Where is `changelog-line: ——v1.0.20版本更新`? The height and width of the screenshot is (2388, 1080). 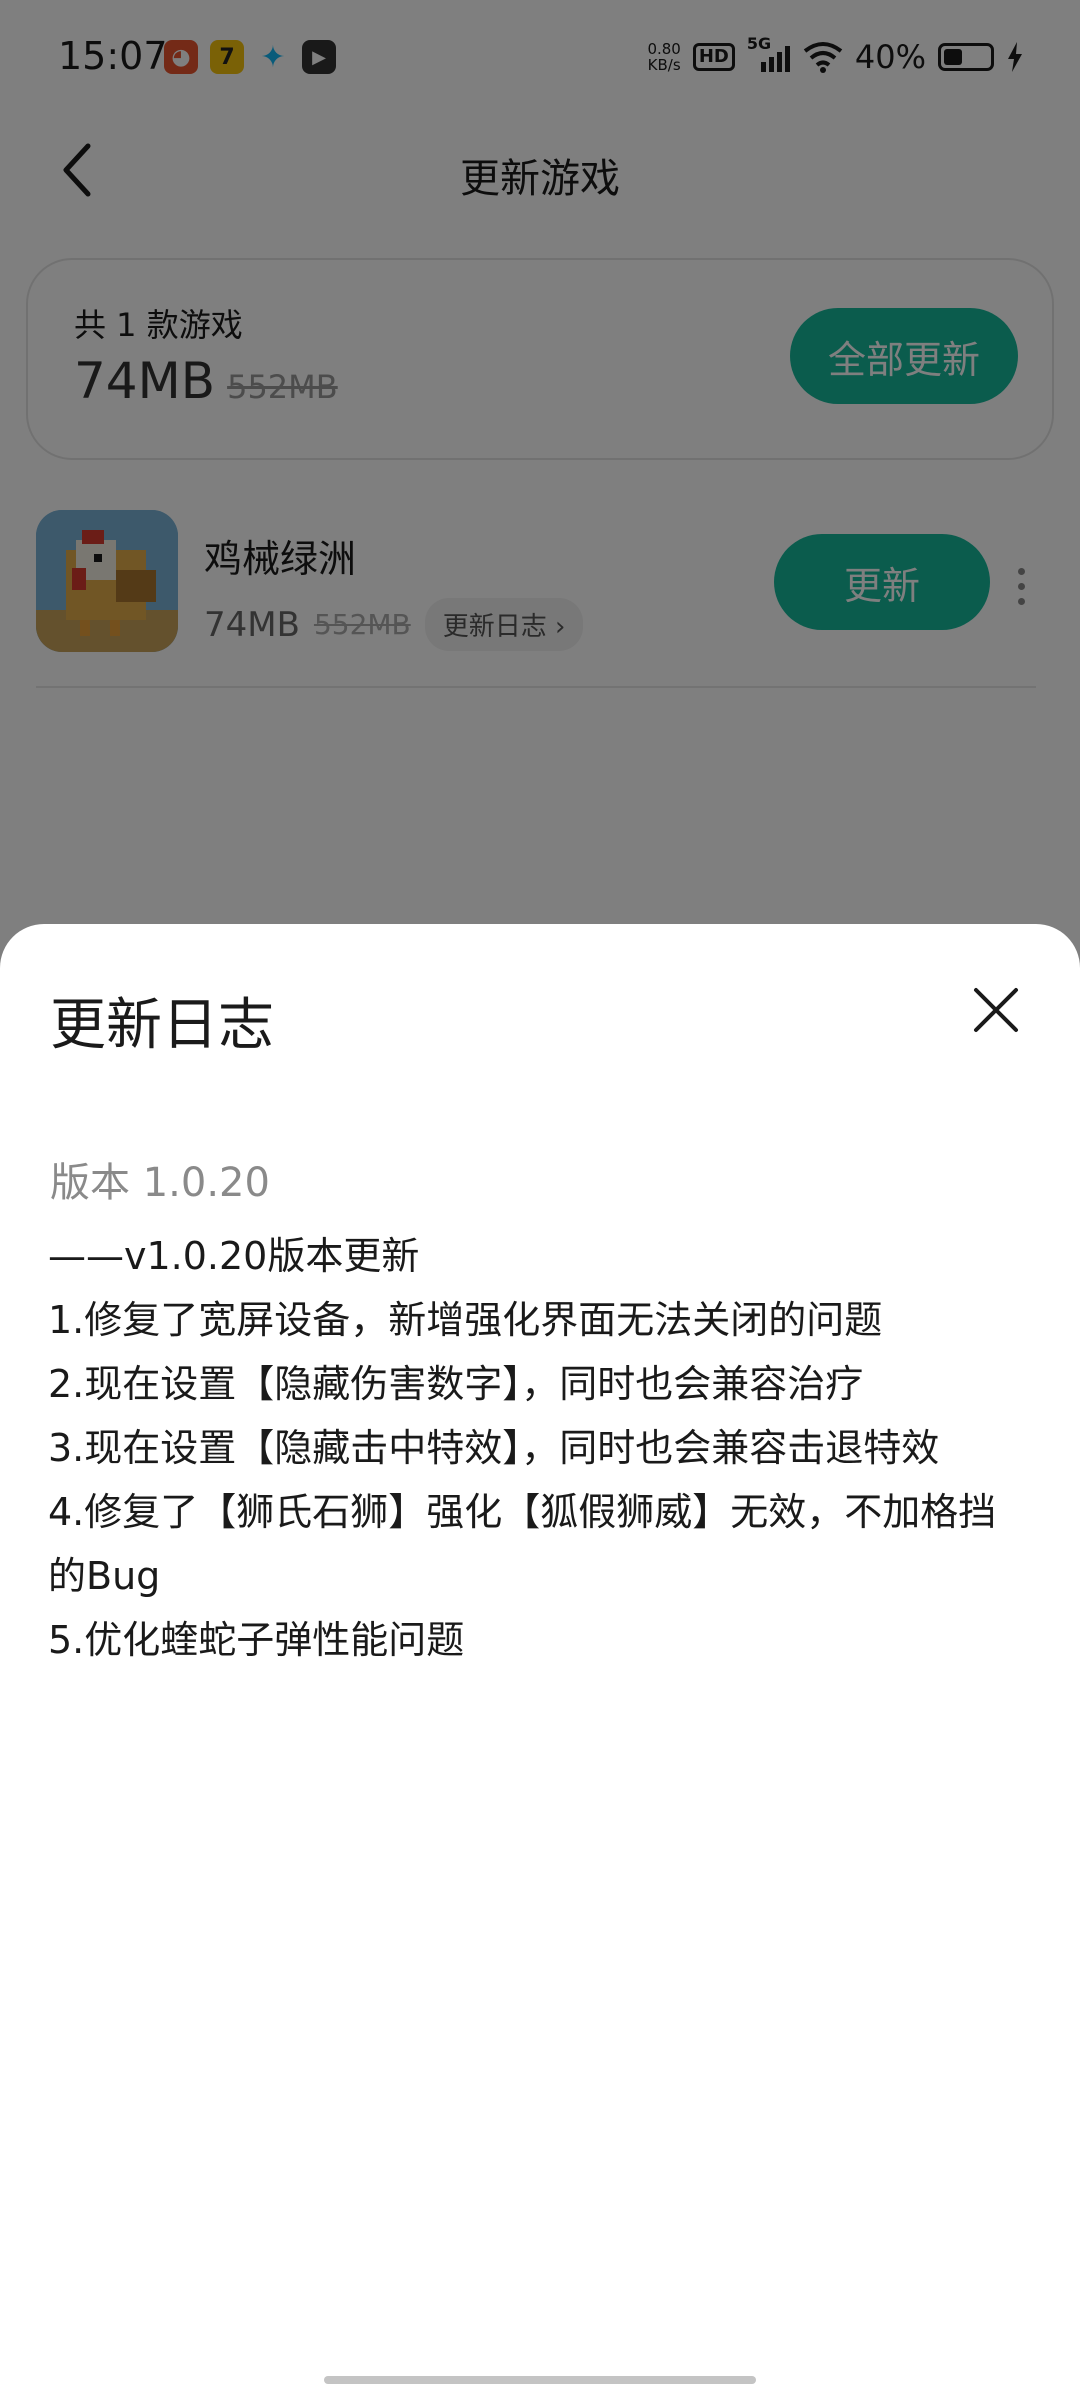 changelog-line: ——v1.0.20版本更新 is located at coordinates (234, 1256).